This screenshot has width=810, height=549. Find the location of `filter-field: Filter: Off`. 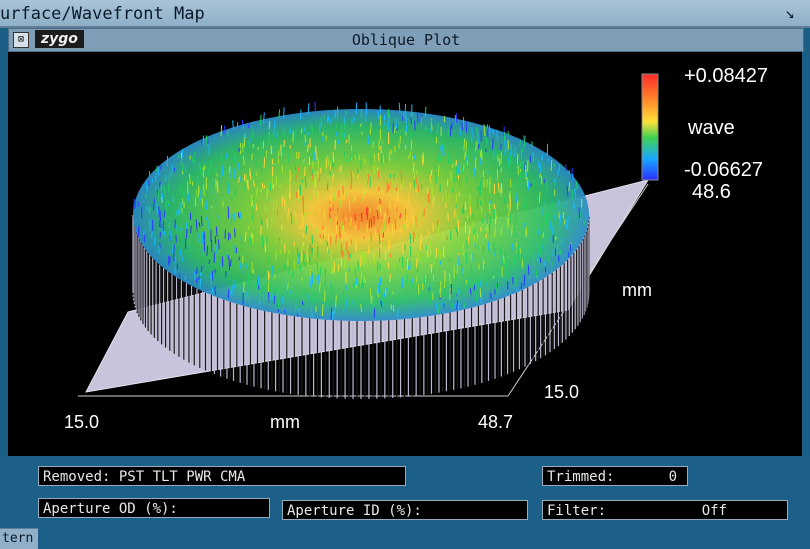

filter-field: Filter: Off is located at coordinates (665, 510).